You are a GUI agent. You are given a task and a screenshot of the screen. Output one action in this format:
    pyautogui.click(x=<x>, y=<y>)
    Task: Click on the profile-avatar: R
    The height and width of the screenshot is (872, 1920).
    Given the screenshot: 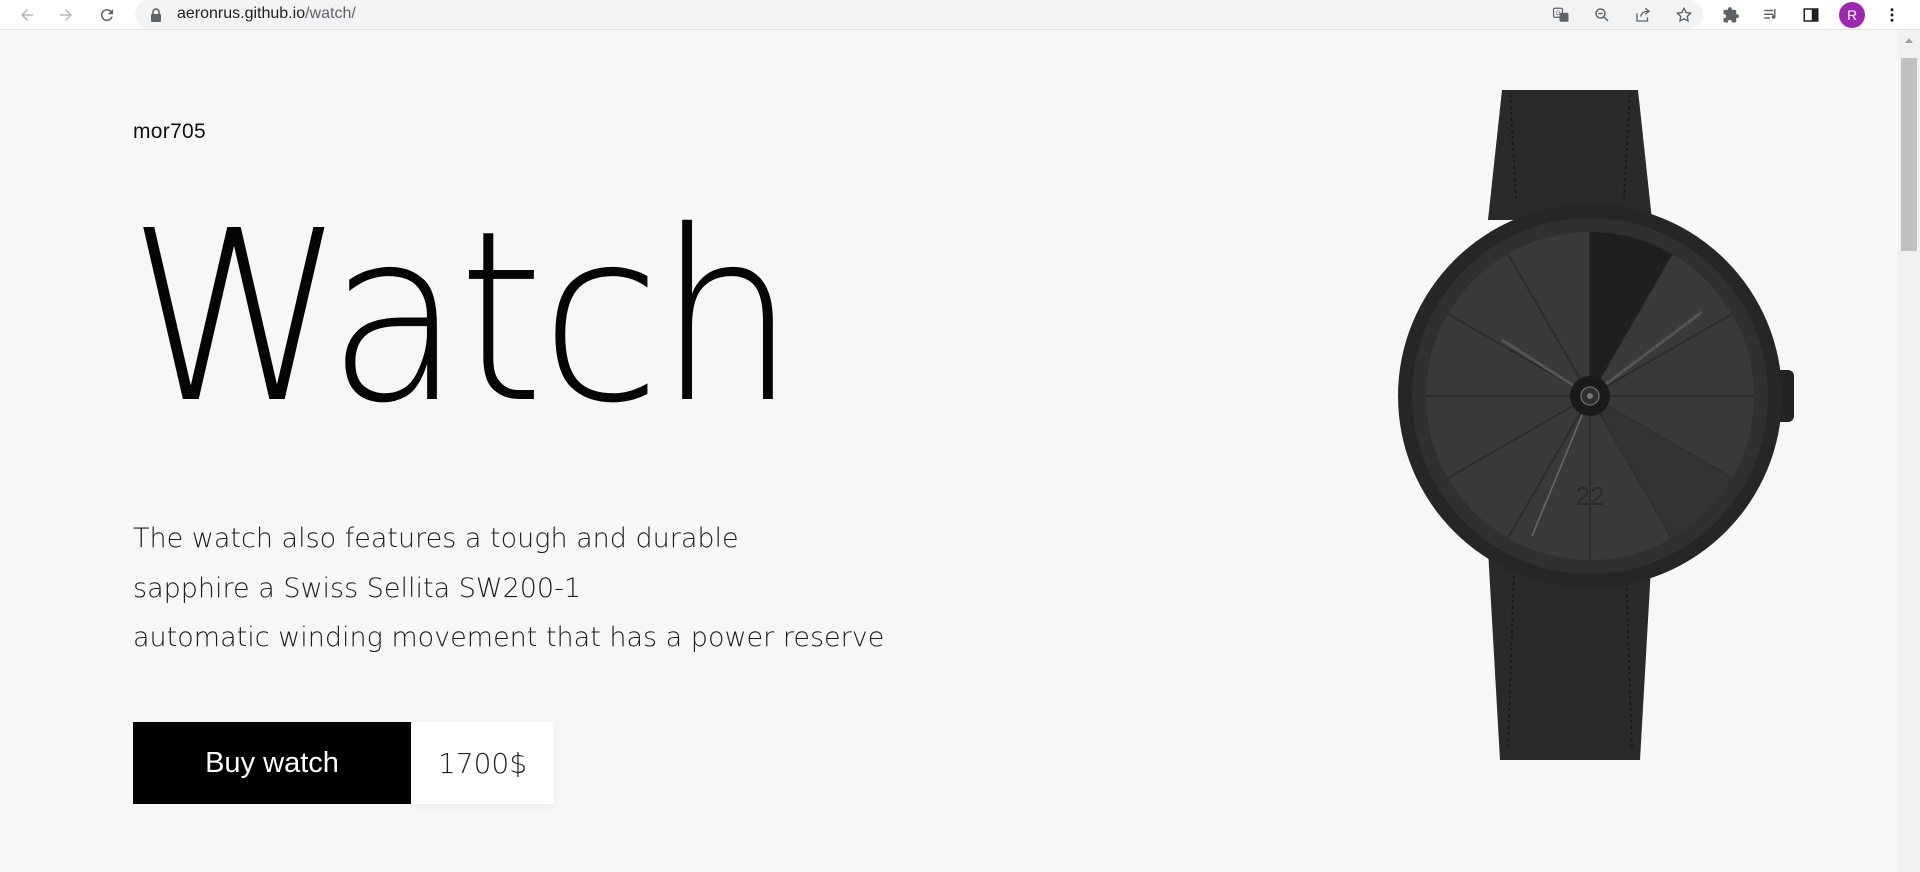 What is the action you would take?
    pyautogui.click(x=1852, y=15)
    